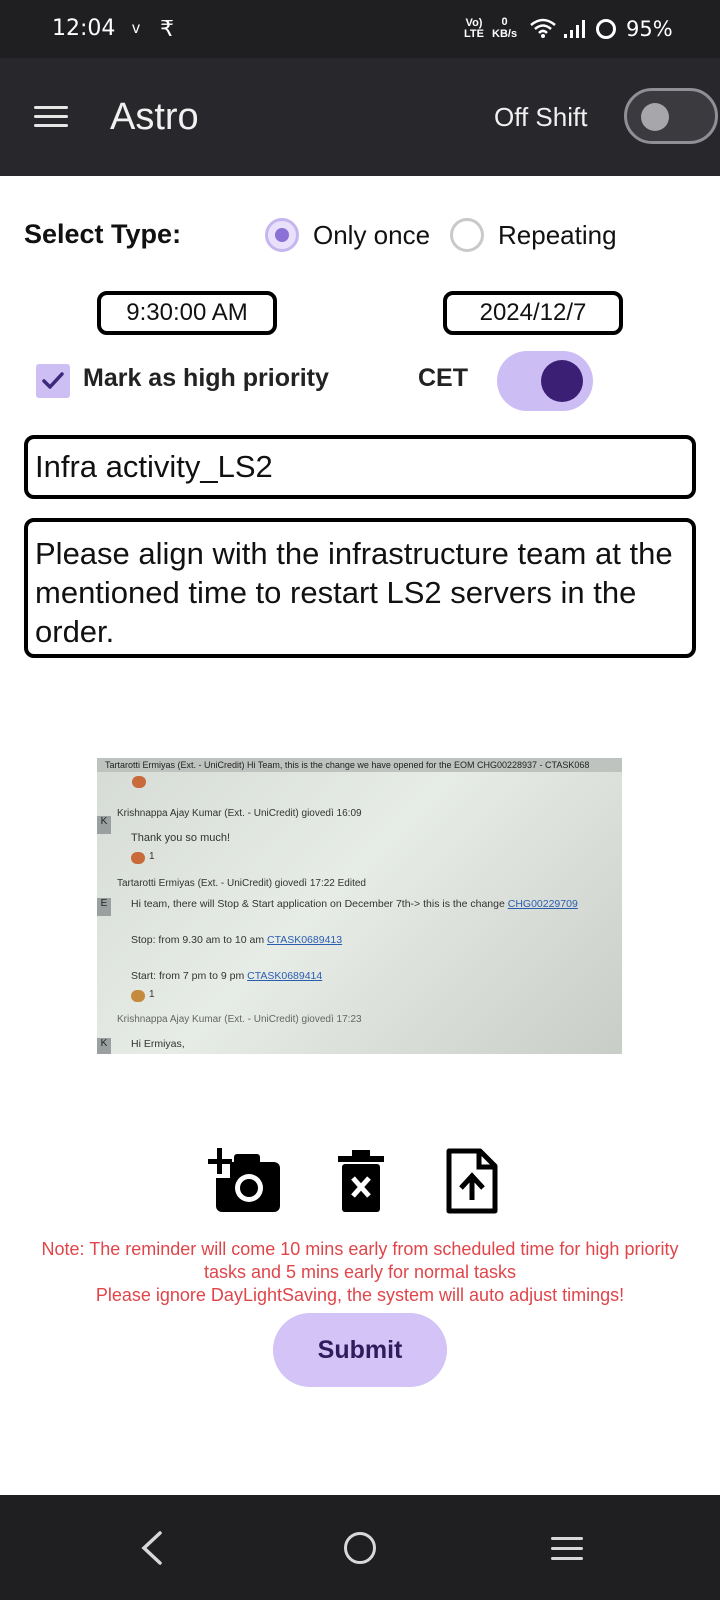  I want to click on notification-v-icon: v, so click(136, 28).